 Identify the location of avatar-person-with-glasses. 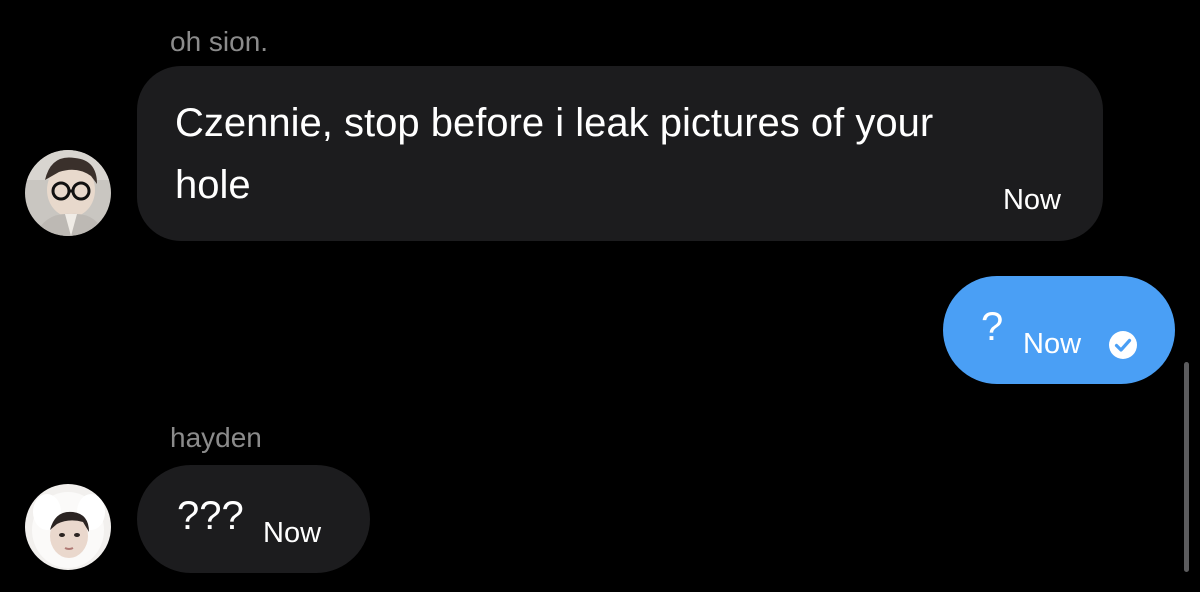
(68, 193).